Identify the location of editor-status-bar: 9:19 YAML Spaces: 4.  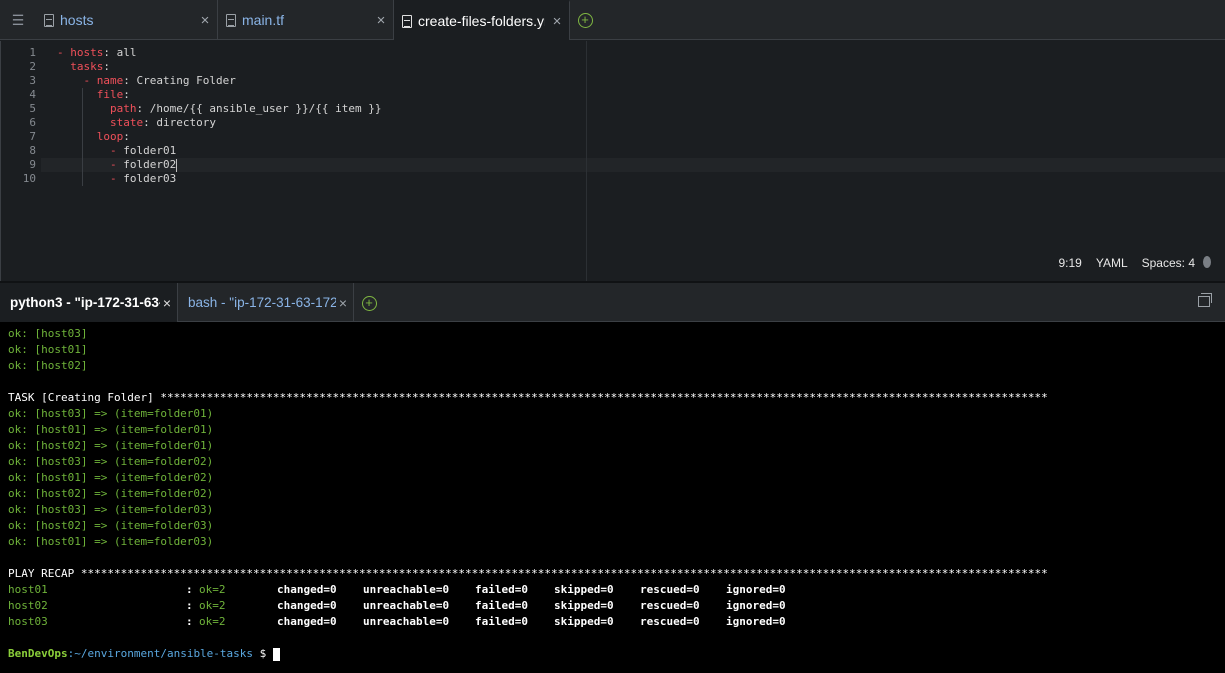
(1141, 263).